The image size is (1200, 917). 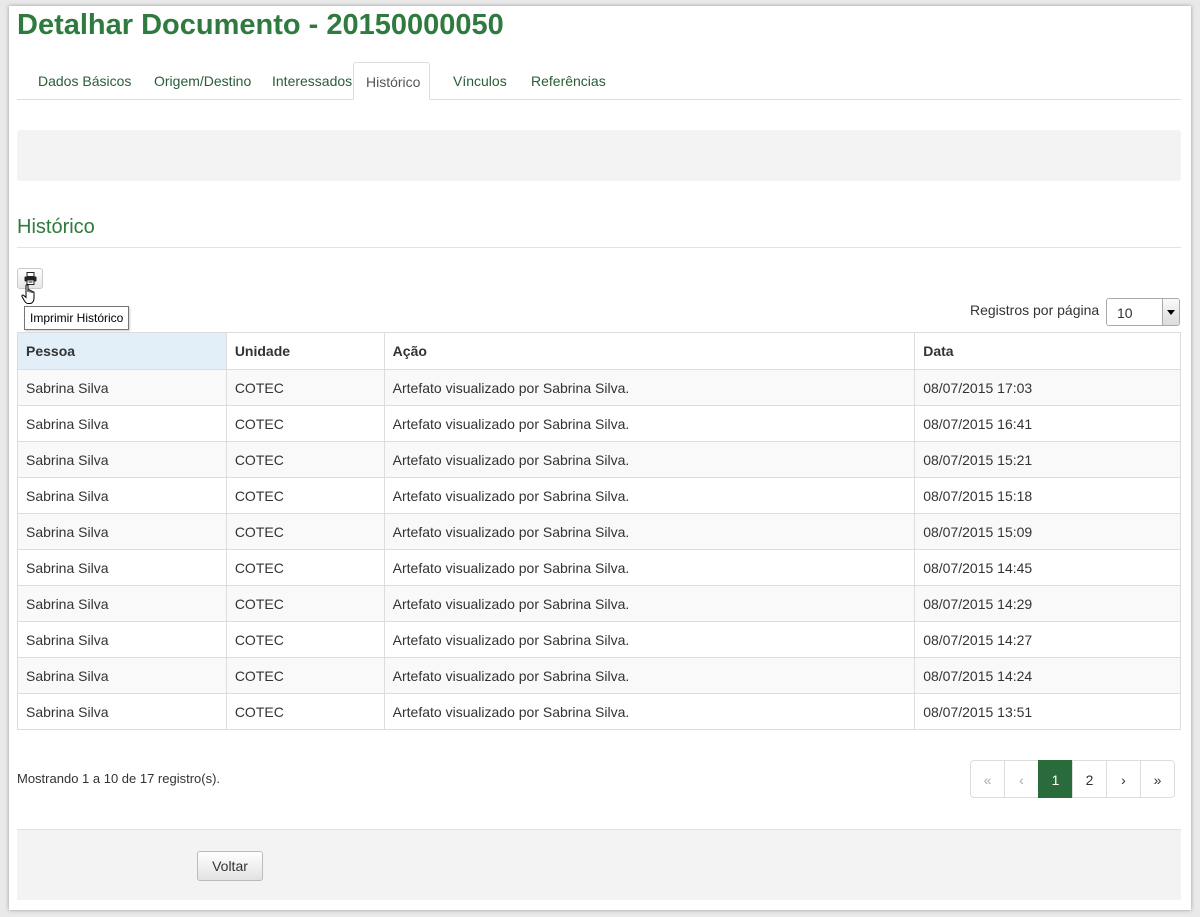 What do you see at coordinates (230, 866) in the screenshot?
I see `back-button: Voltar` at bounding box center [230, 866].